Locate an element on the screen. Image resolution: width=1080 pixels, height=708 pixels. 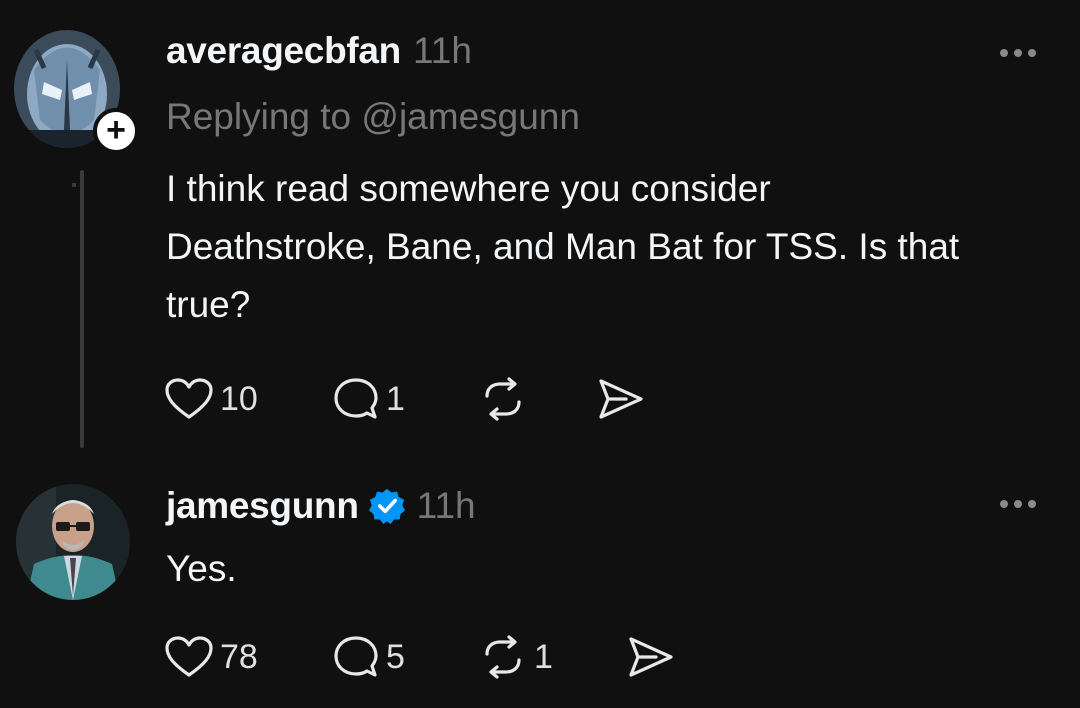
plus-icon: + is located at coordinates (116, 129).